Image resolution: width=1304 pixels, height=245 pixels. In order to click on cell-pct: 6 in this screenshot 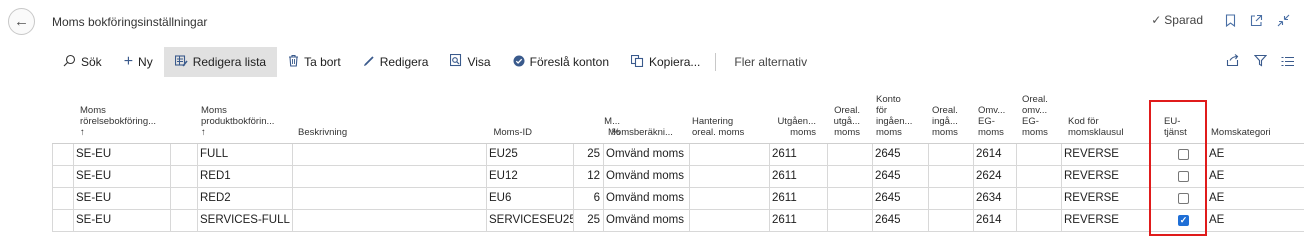, I will do `click(588, 198)`.